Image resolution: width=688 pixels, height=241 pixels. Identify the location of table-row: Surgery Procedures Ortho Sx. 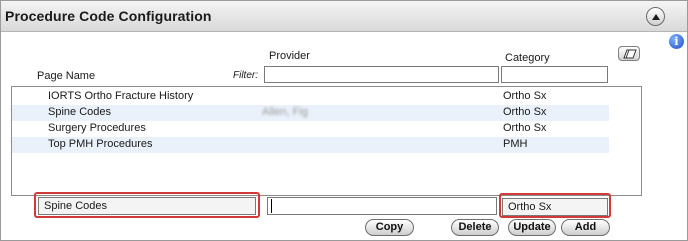
(310, 129).